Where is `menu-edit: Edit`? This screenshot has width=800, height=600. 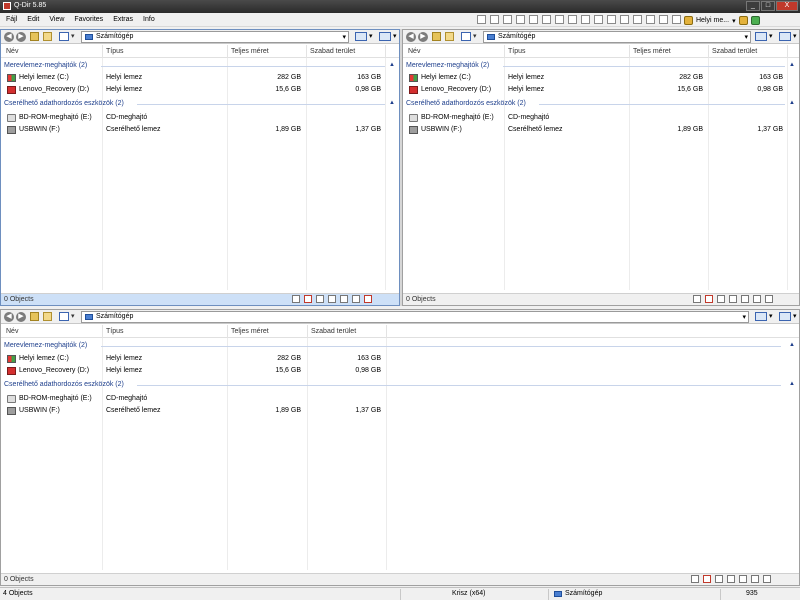 menu-edit: Edit is located at coordinates (33, 19).